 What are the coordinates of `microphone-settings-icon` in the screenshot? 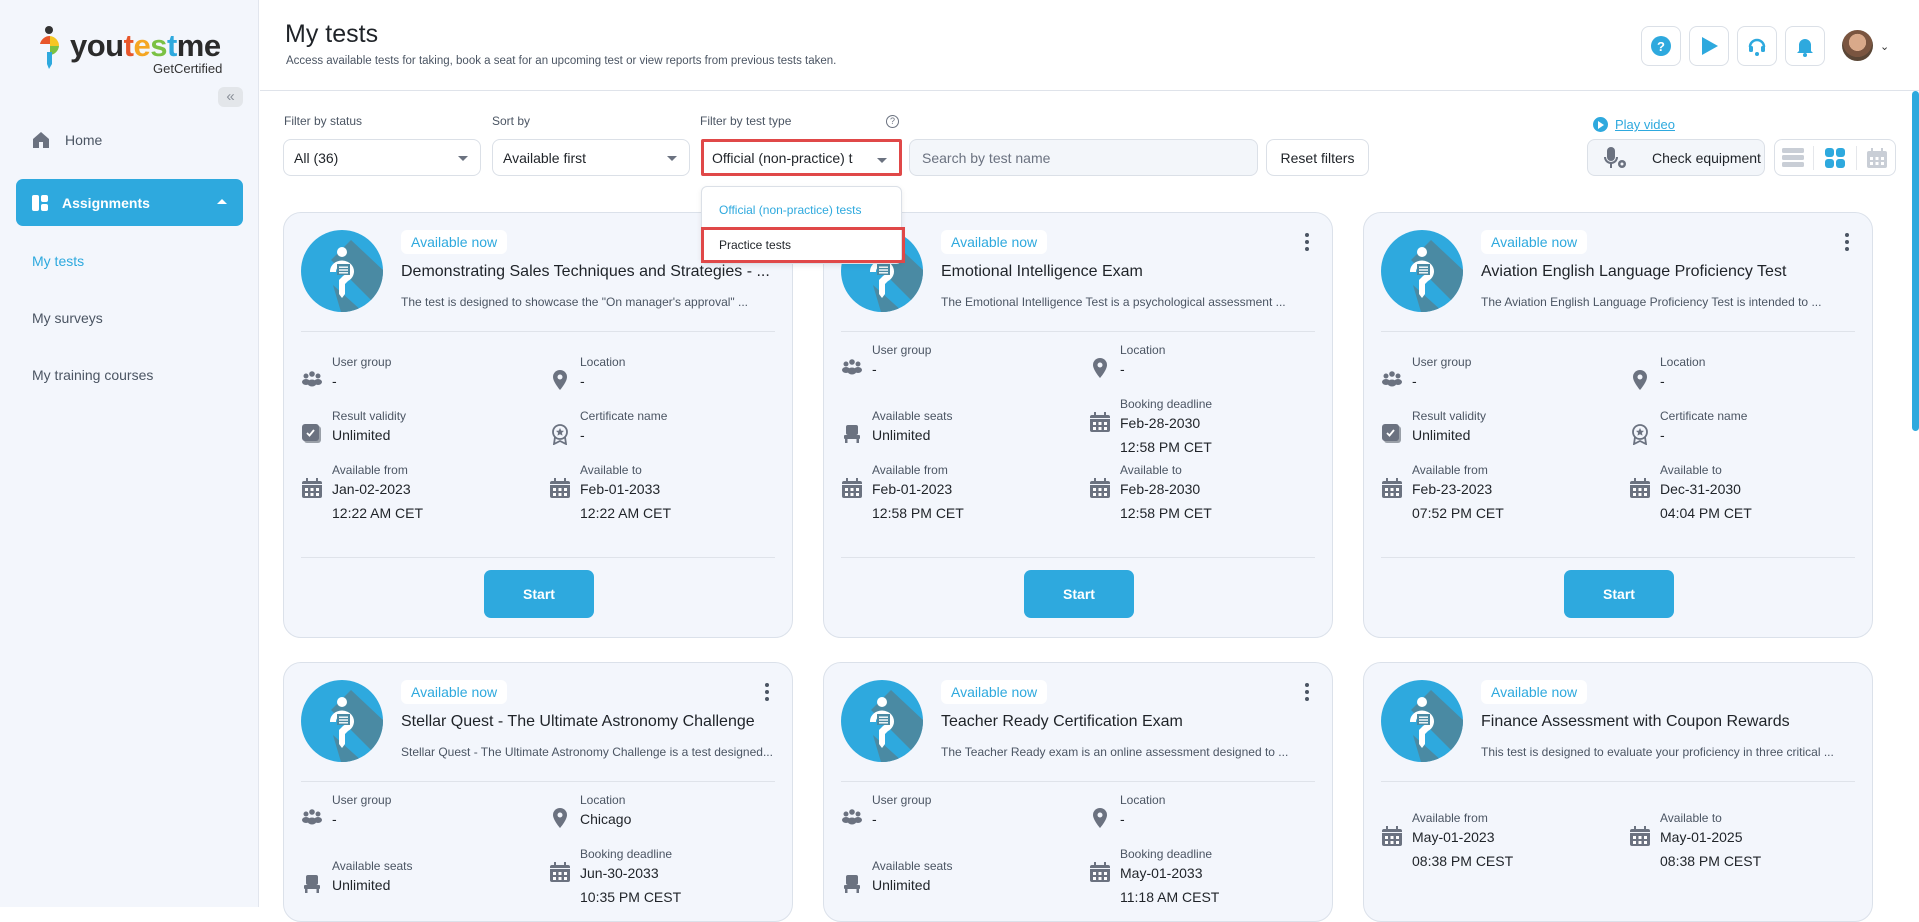 It's located at (1615, 157).